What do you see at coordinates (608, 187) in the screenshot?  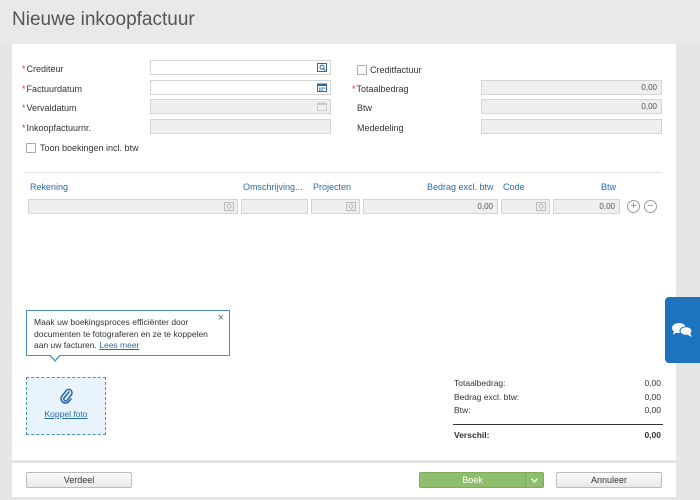 I see `col-header-btw: Btw` at bounding box center [608, 187].